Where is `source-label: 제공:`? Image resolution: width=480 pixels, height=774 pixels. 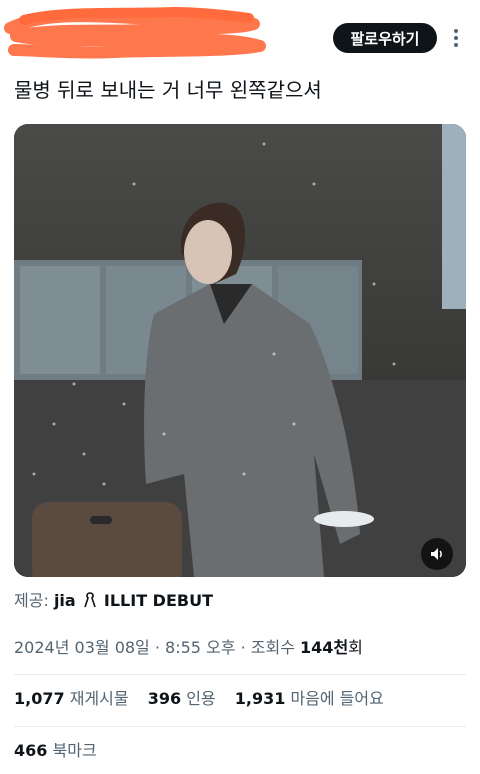
source-label: 제공: is located at coordinates (31, 600).